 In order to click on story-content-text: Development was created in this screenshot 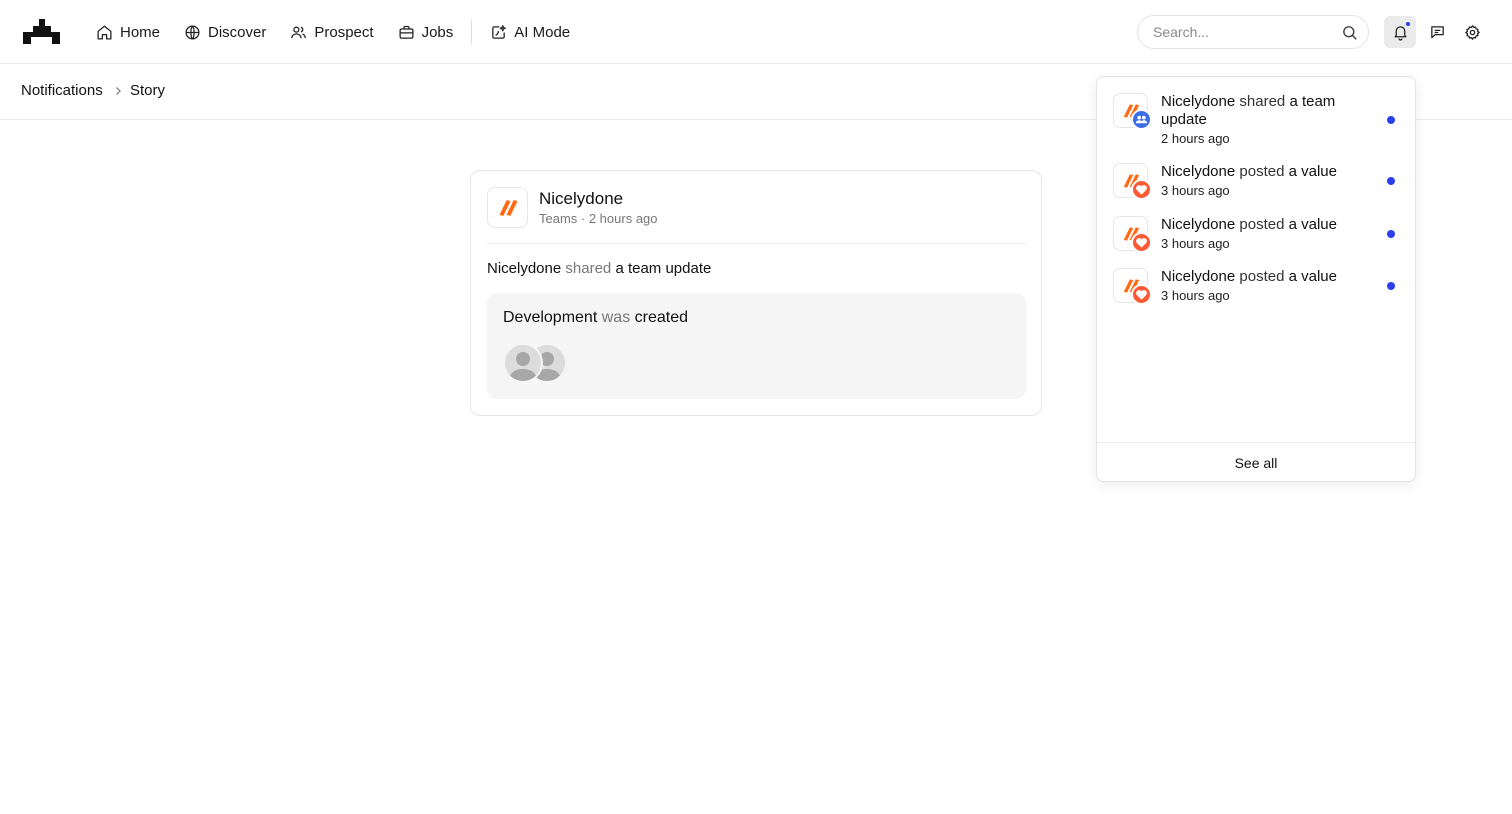, I will do `click(595, 318)`.